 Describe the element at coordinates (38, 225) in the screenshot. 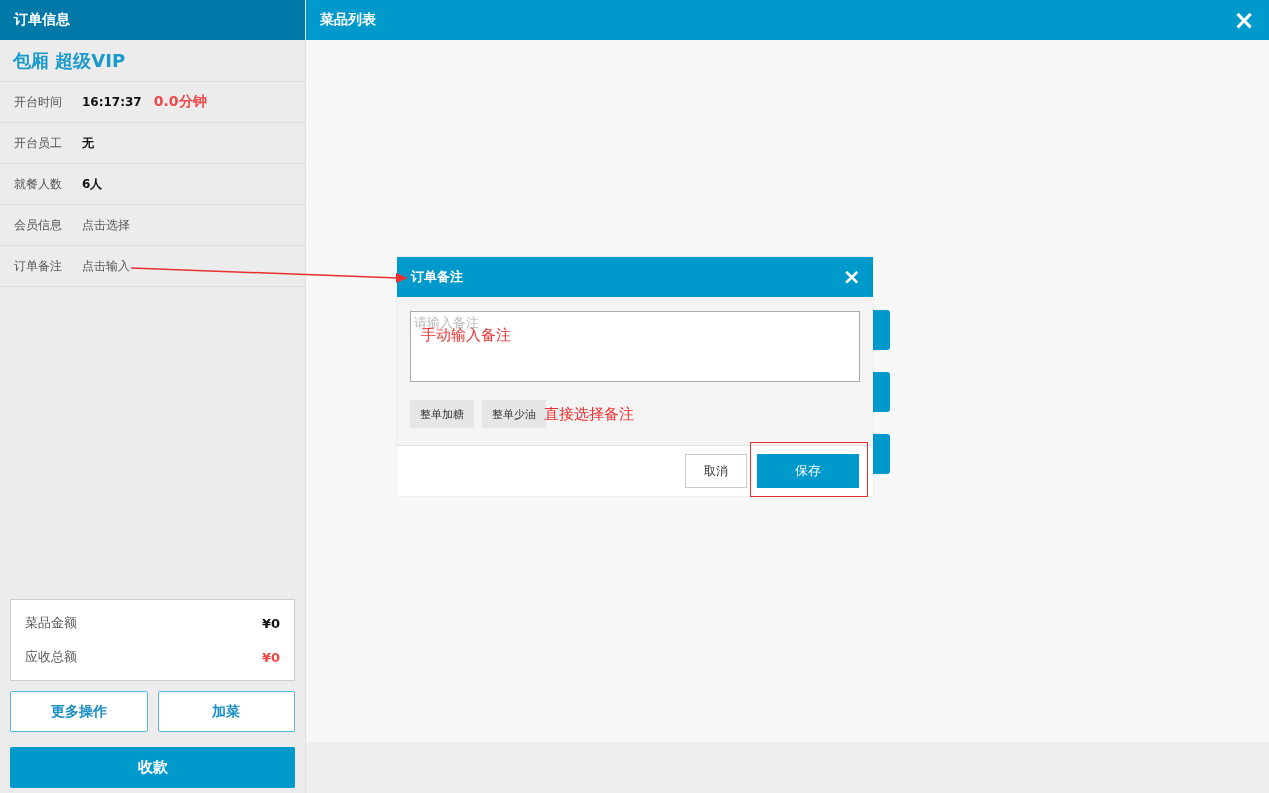

I see `field-label: 会员信息` at that location.